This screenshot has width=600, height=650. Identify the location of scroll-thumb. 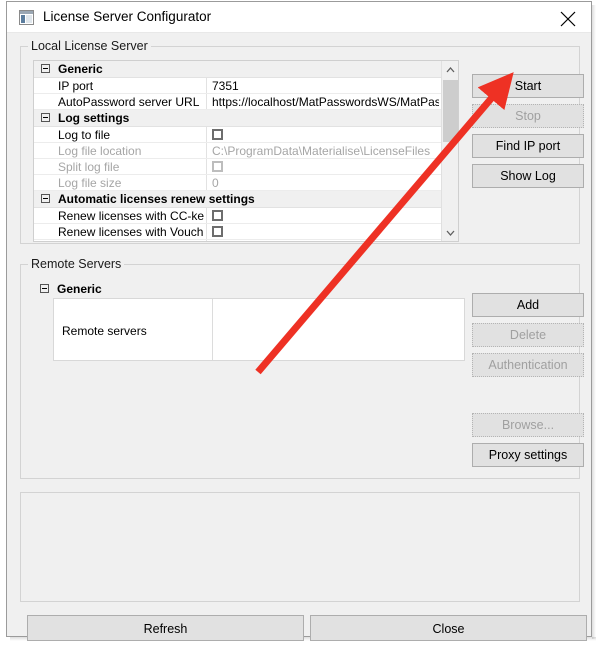
(450, 111).